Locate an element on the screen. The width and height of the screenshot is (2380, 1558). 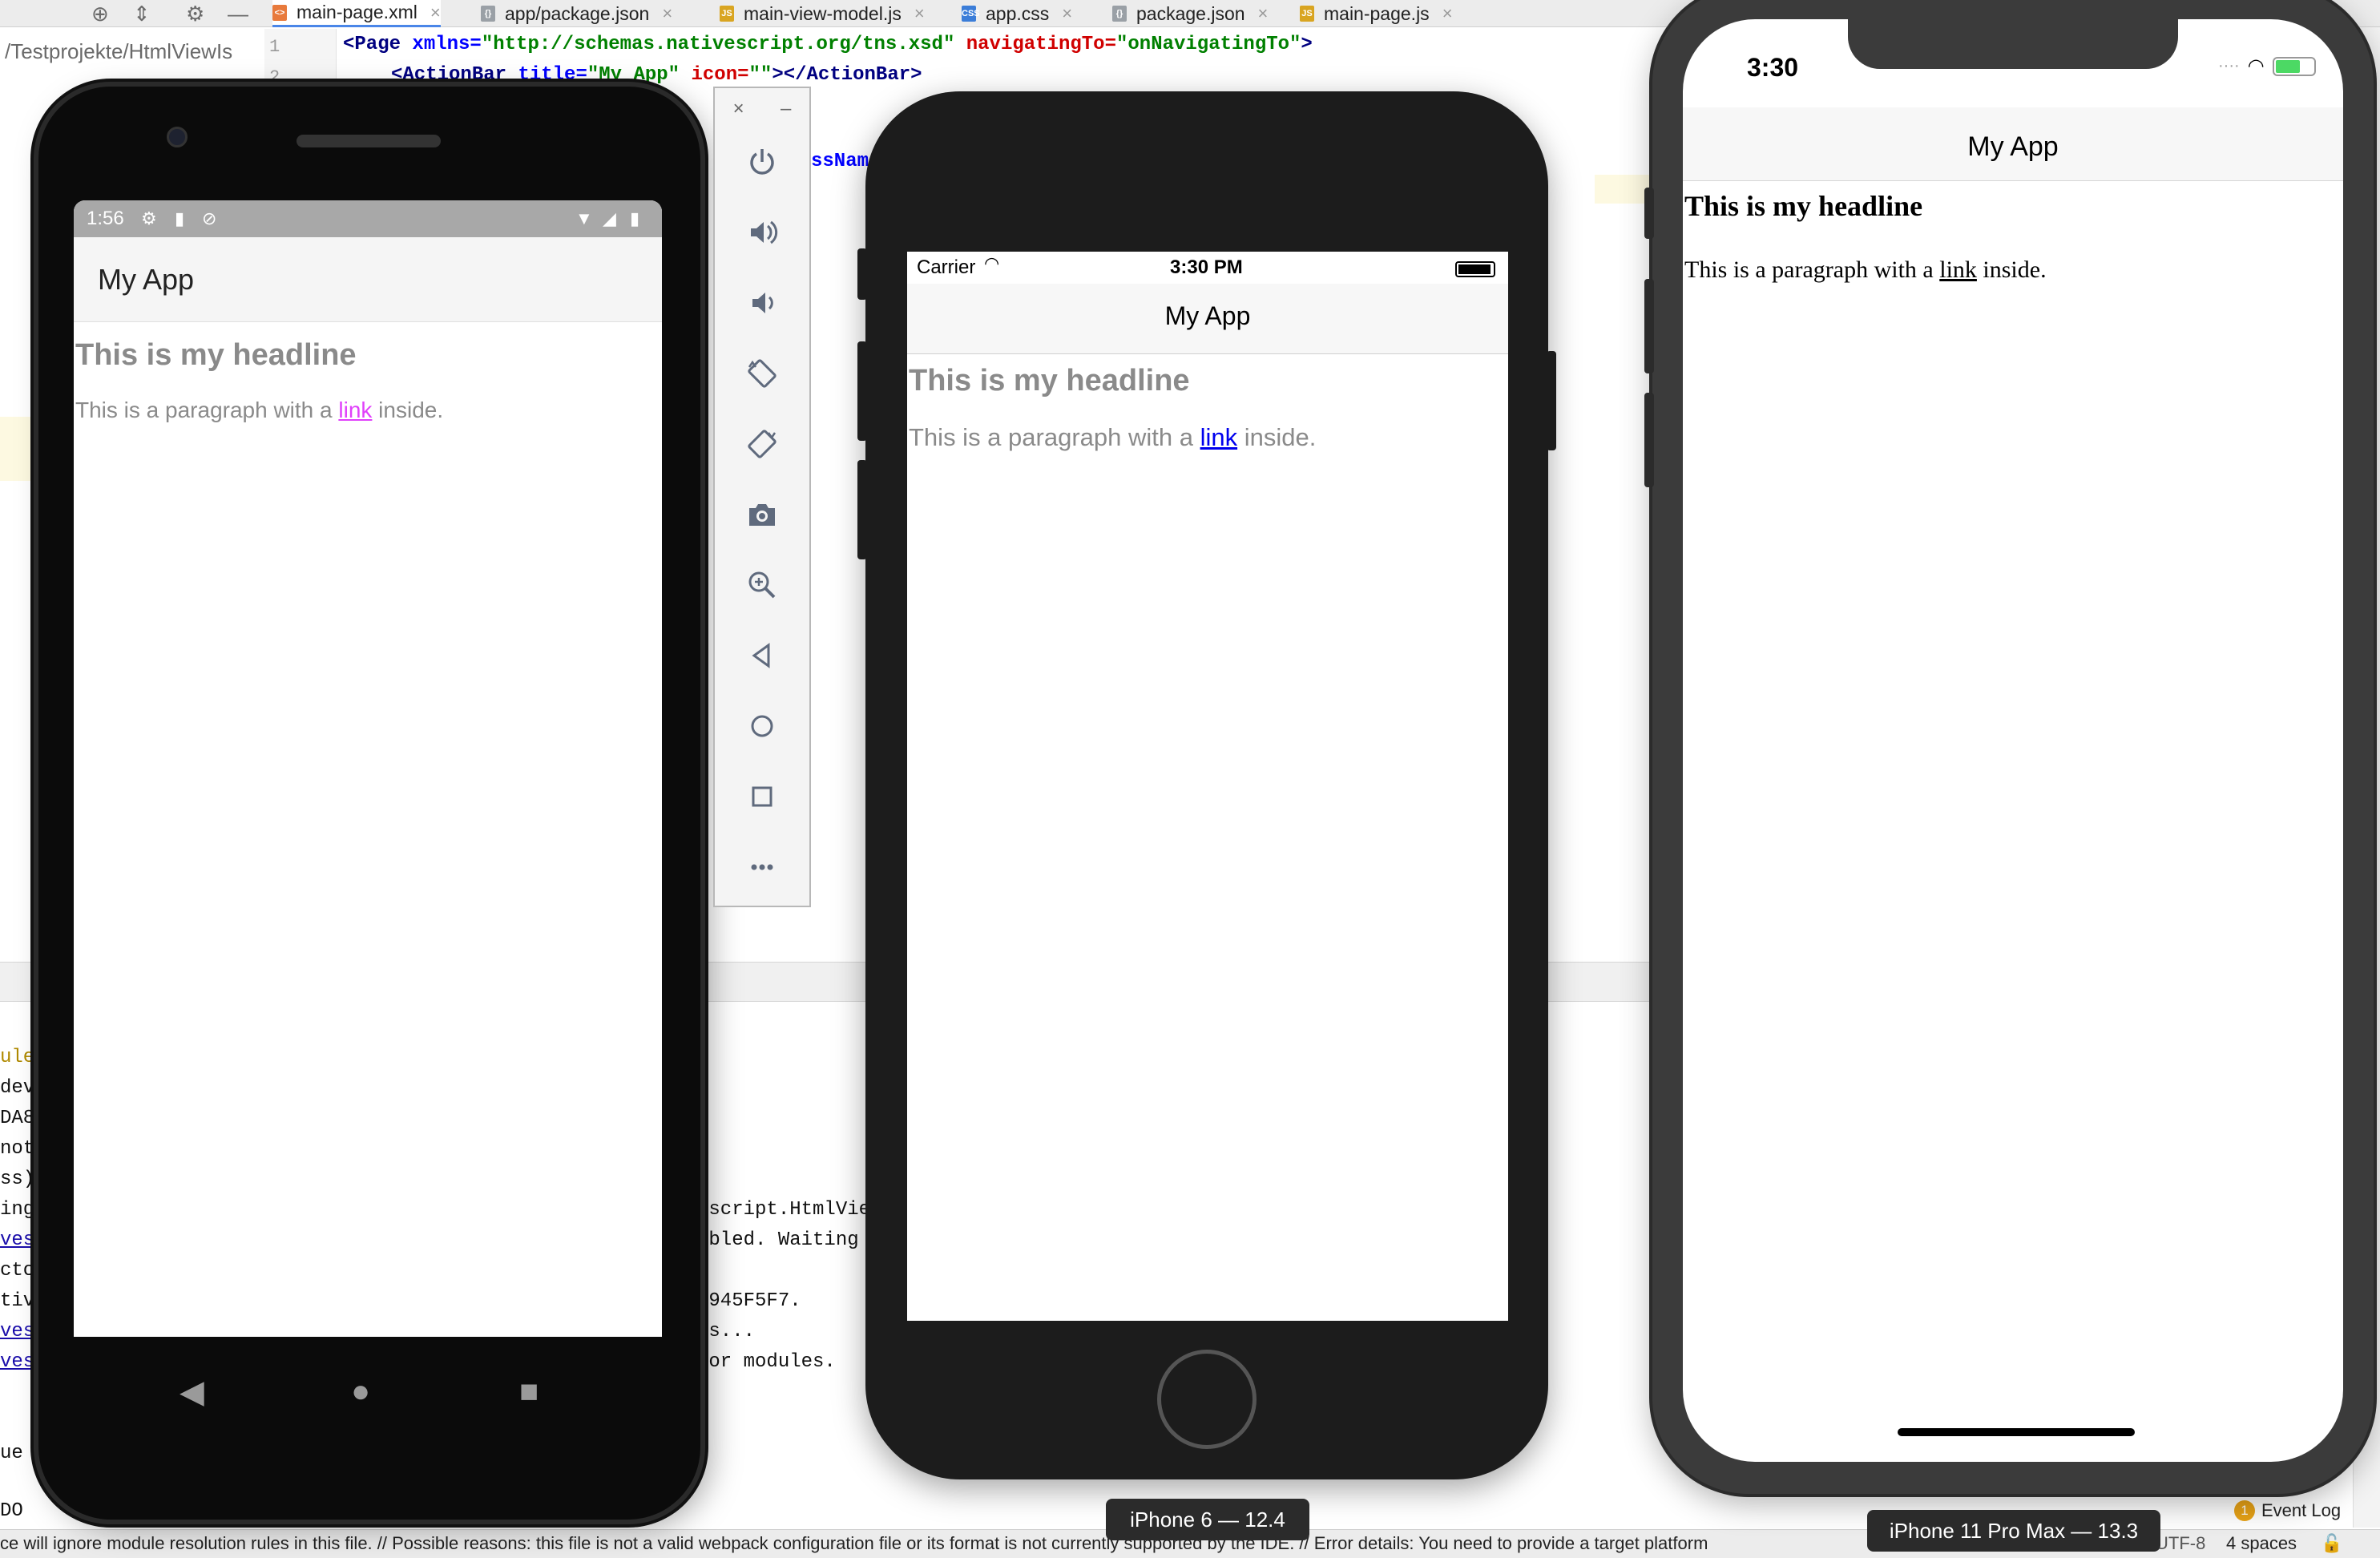
sd-card-icon: ▮ is located at coordinates (180, 218).